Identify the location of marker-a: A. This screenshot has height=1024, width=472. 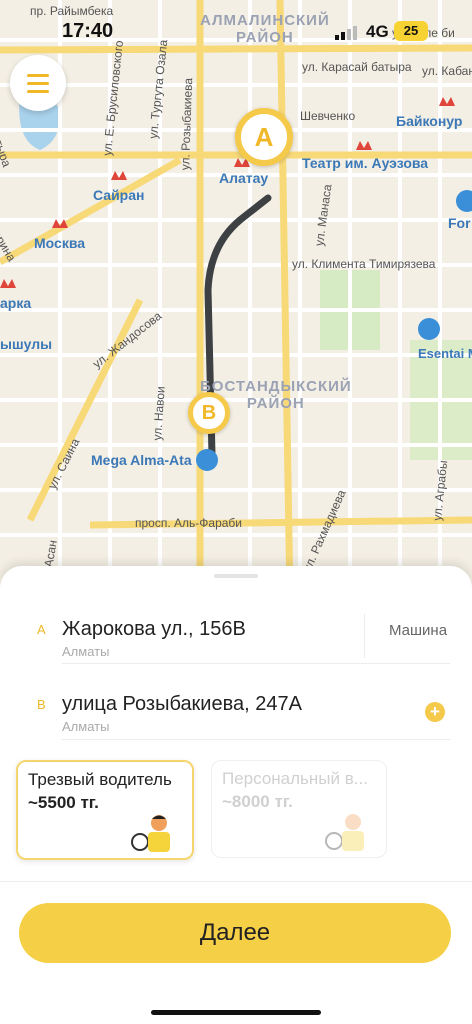
(264, 137).